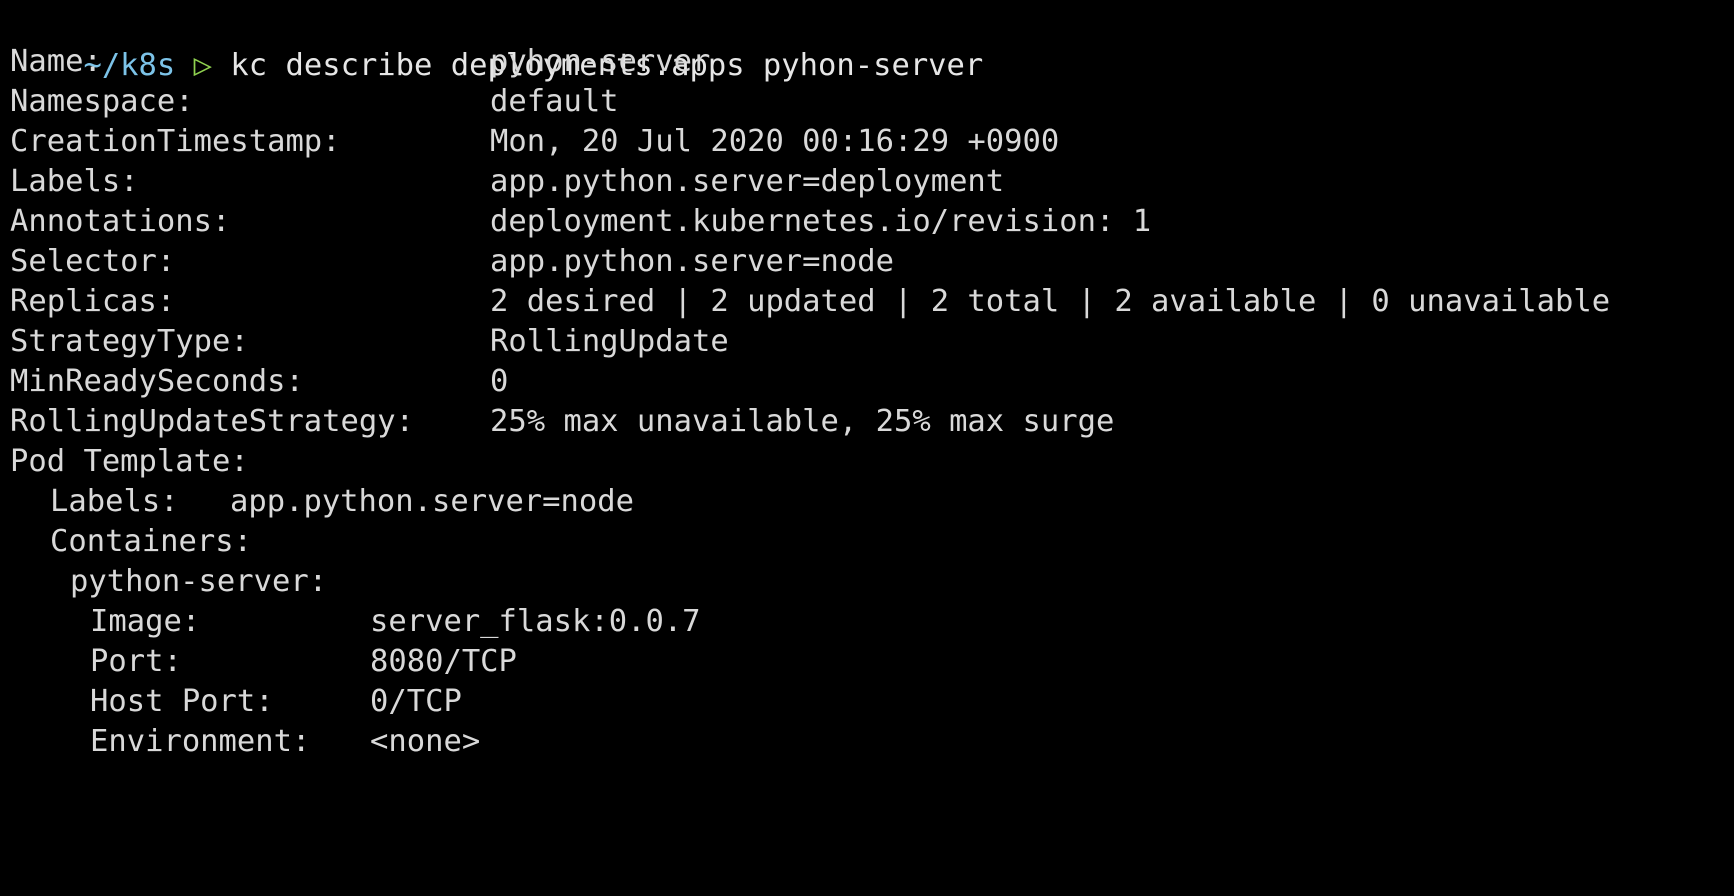  What do you see at coordinates (747, 181) in the screenshot?
I see `field-value: app.python.server=deployment` at bounding box center [747, 181].